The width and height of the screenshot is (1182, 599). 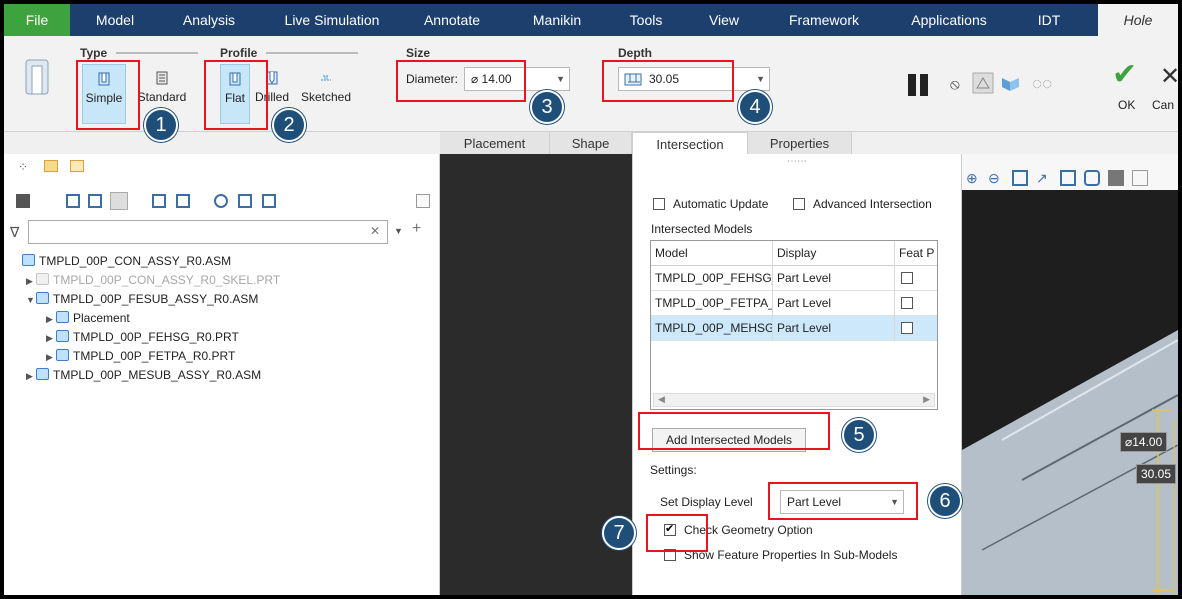 I want to click on ok-button: OK, so click(x=1126, y=105).